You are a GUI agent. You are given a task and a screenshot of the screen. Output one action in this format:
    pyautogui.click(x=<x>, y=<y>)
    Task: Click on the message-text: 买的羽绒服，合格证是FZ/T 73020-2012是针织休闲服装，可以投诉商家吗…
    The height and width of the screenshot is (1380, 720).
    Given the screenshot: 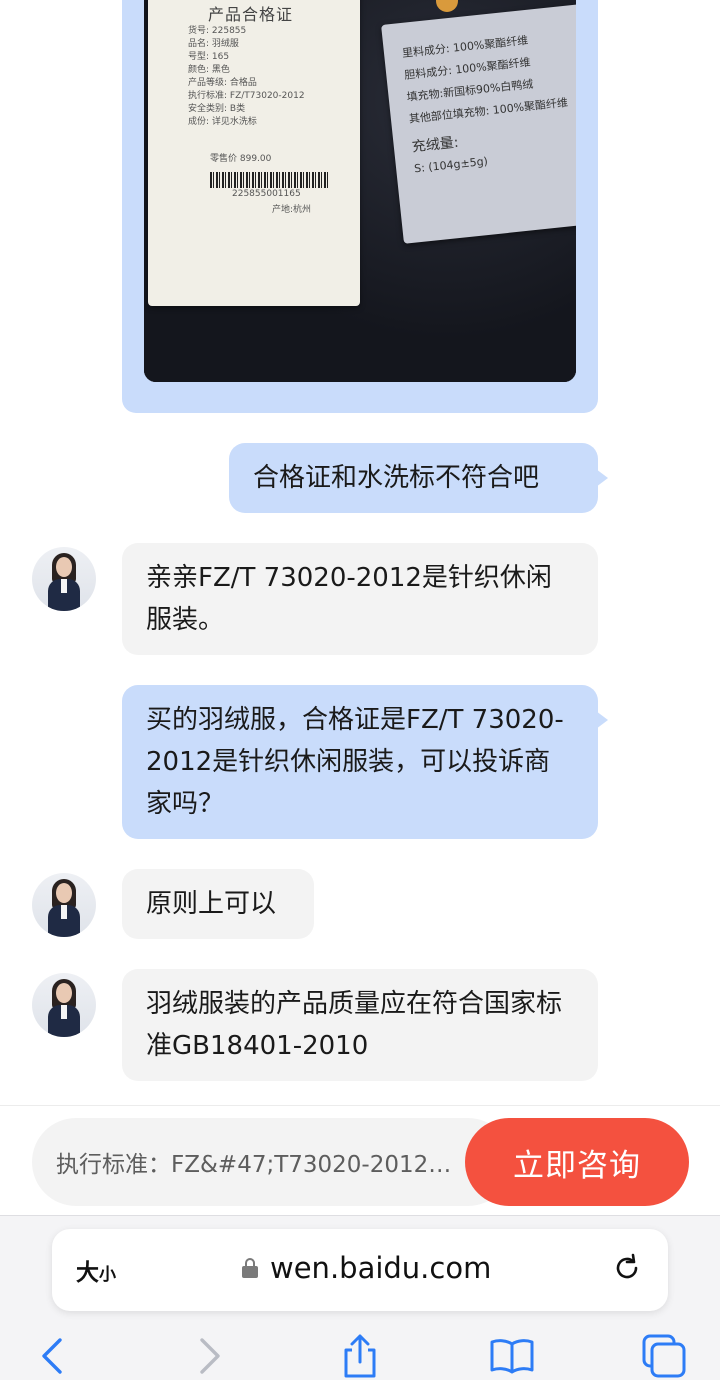 What is the action you would take?
    pyautogui.click(x=355, y=762)
    